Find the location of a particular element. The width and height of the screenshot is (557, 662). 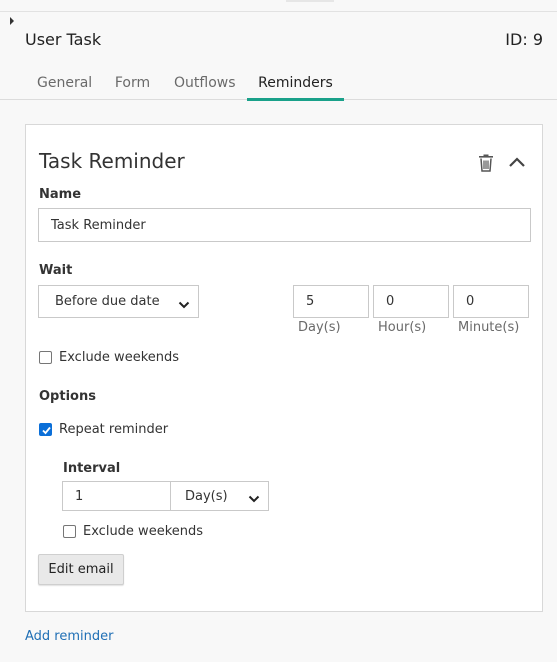

edit-email-button: Edit email is located at coordinates (81, 569).